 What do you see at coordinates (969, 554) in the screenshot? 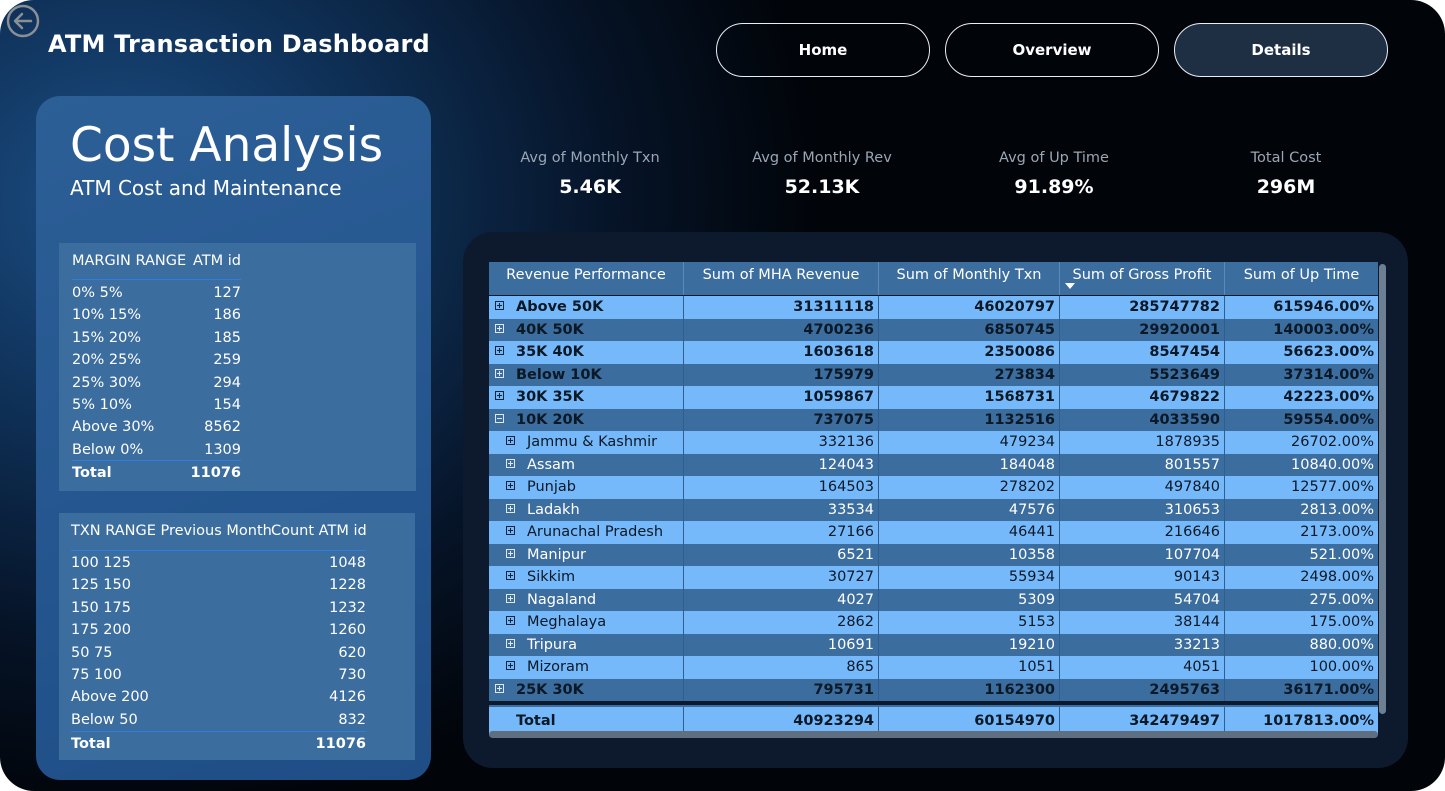
I see `monthly-txn-cell: 10358` at bounding box center [969, 554].